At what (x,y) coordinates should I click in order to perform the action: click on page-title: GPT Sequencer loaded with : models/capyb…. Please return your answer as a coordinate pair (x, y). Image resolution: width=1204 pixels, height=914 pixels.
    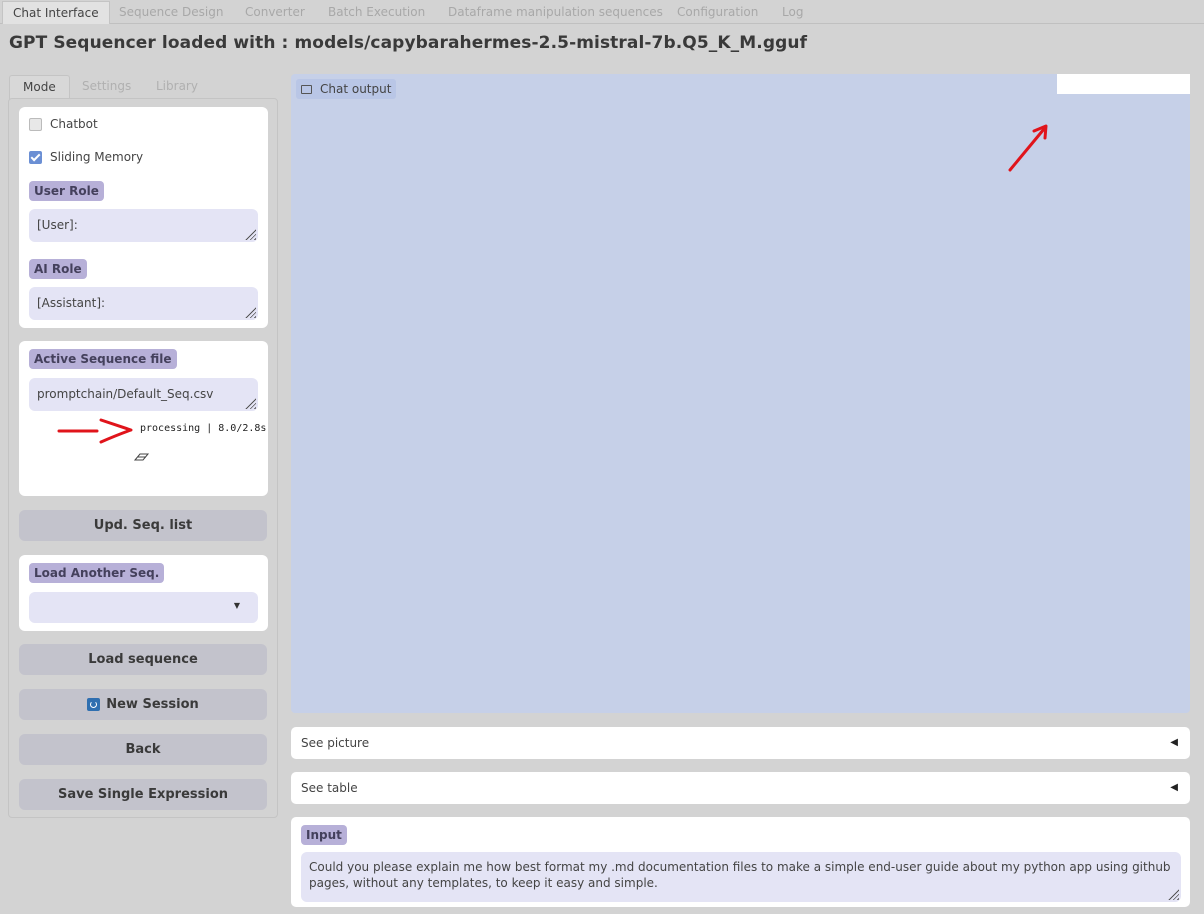
    Looking at the image, I should click on (408, 43).